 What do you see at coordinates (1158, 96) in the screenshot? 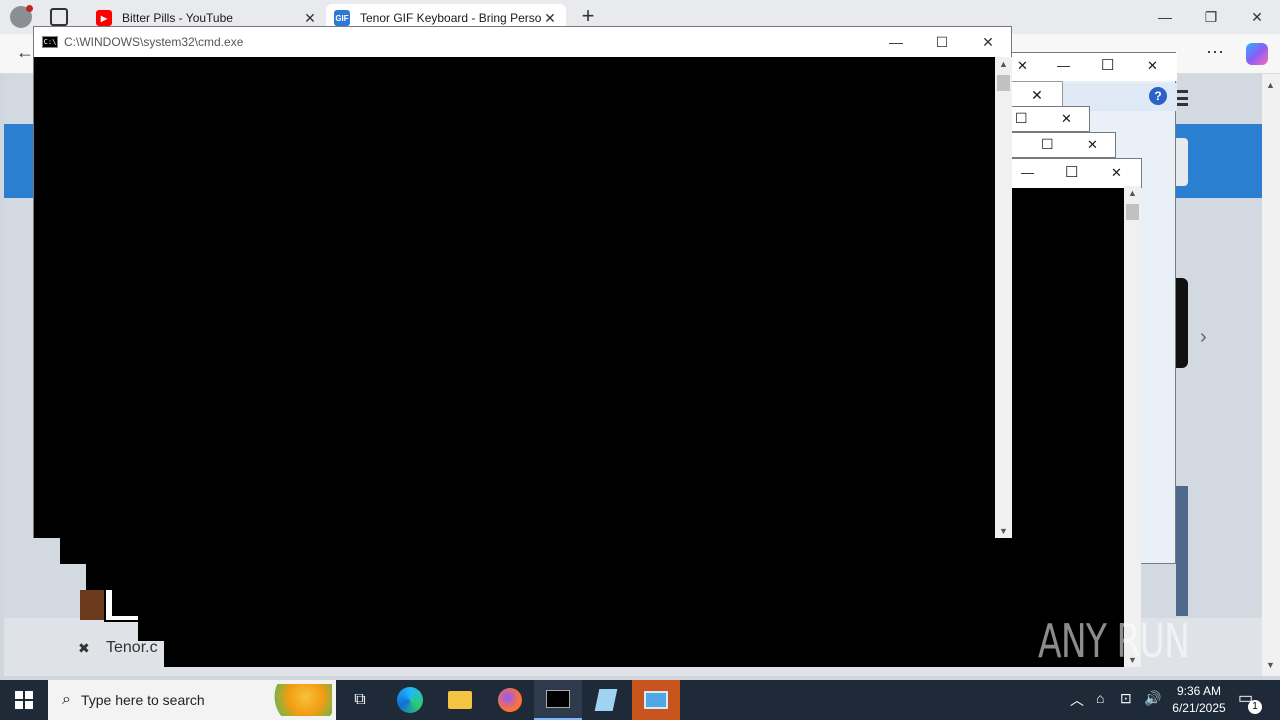
I see `help-icon: ?` at bounding box center [1158, 96].